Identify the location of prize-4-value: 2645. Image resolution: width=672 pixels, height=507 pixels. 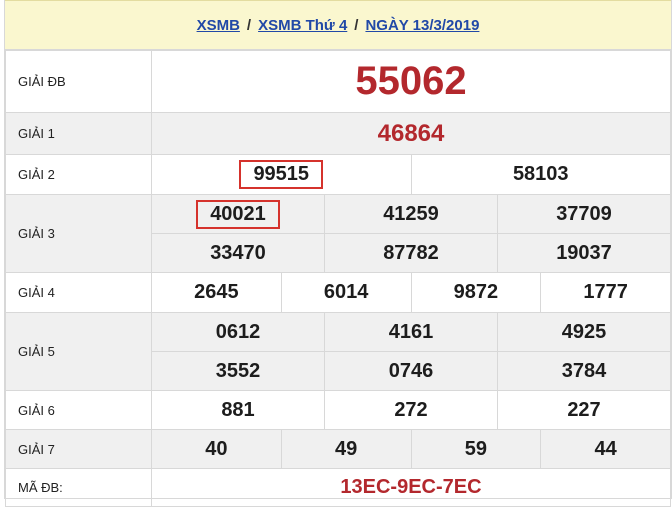
(216, 292).